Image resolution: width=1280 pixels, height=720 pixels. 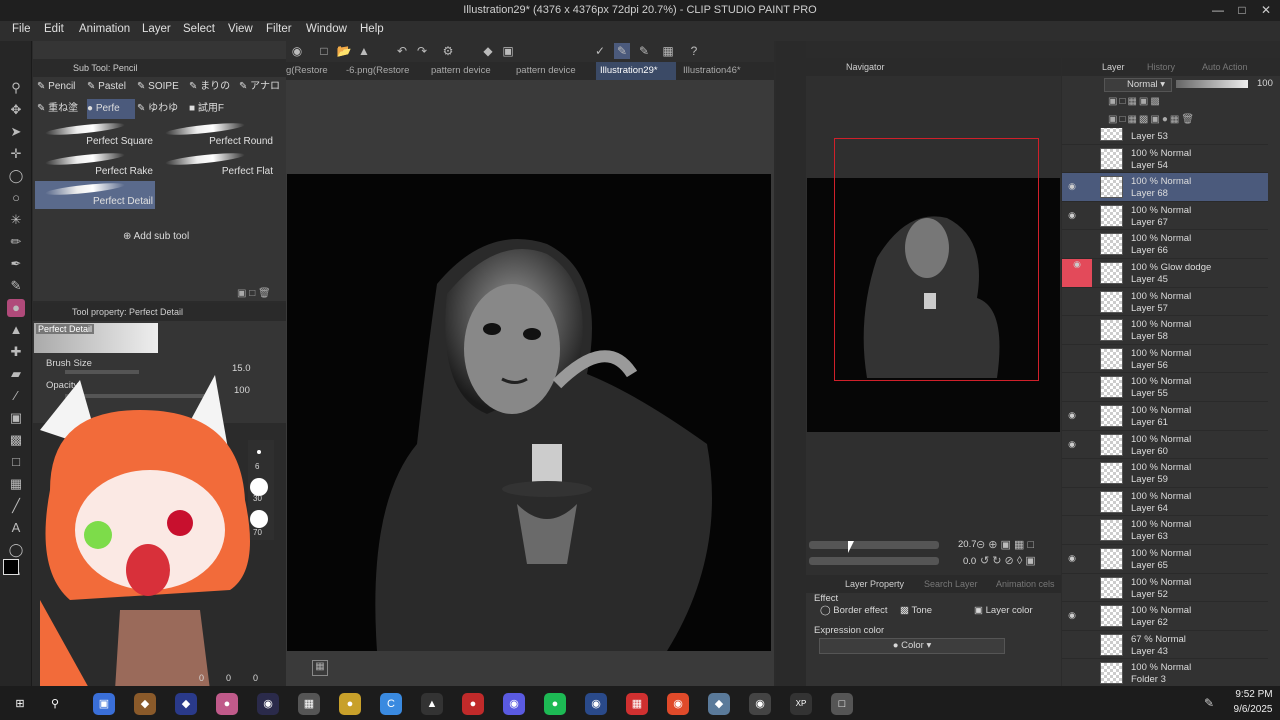 I want to click on airbrush-icon: ▲, so click(x=16, y=330).